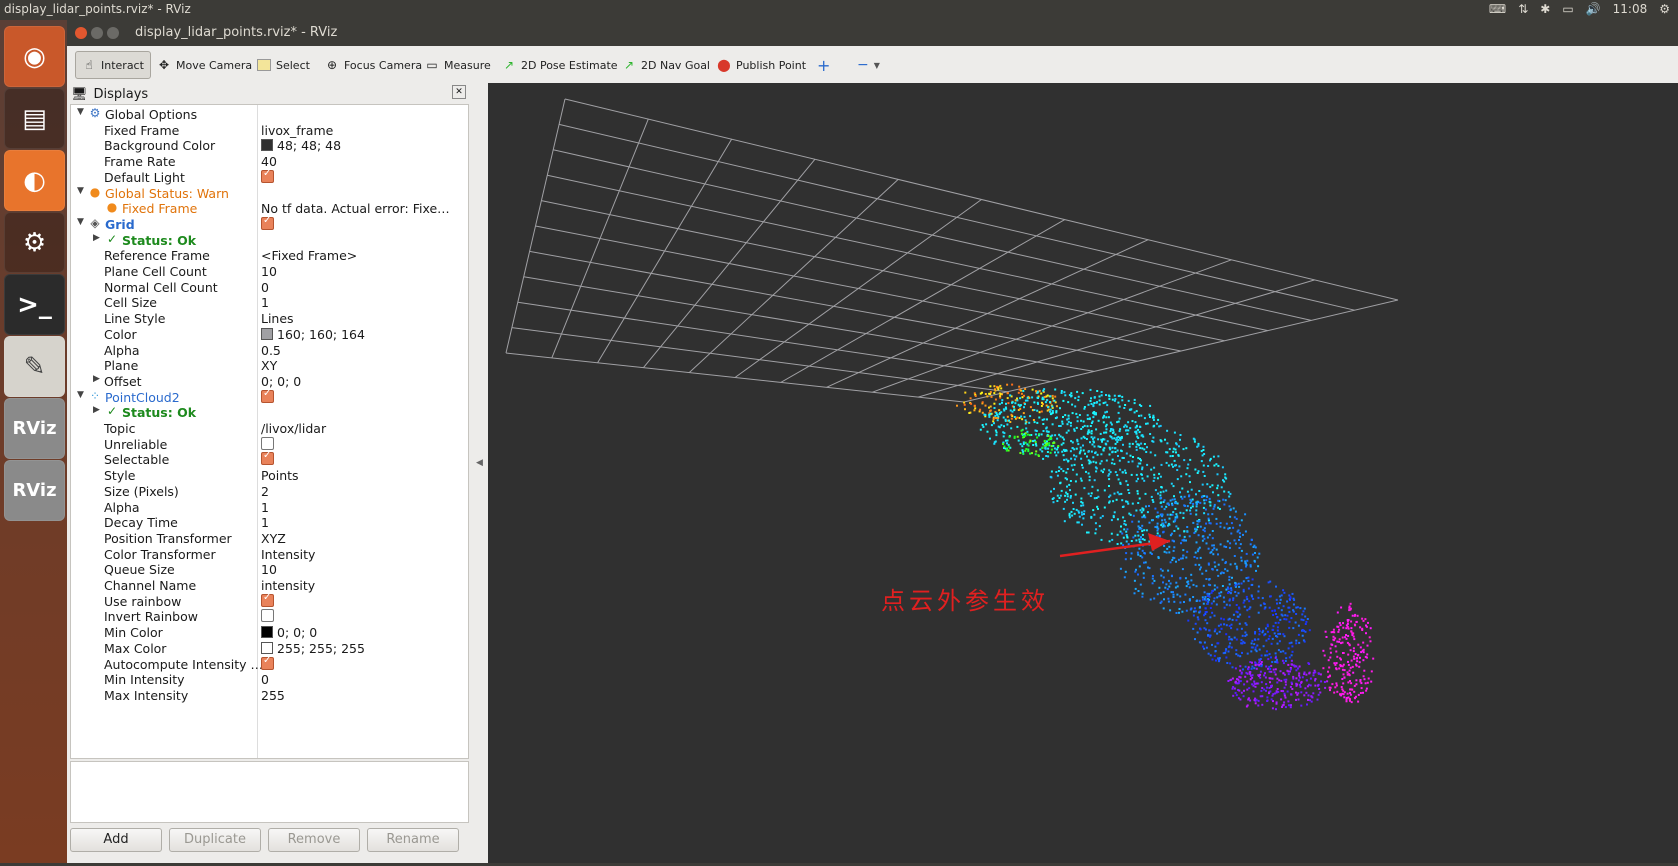 This screenshot has height=866, width=1678. What do you see at coordinates (1545, 9) in the screenshot?
I see `bluetooth-icon: ✱` at bounding box center [1545, 9].